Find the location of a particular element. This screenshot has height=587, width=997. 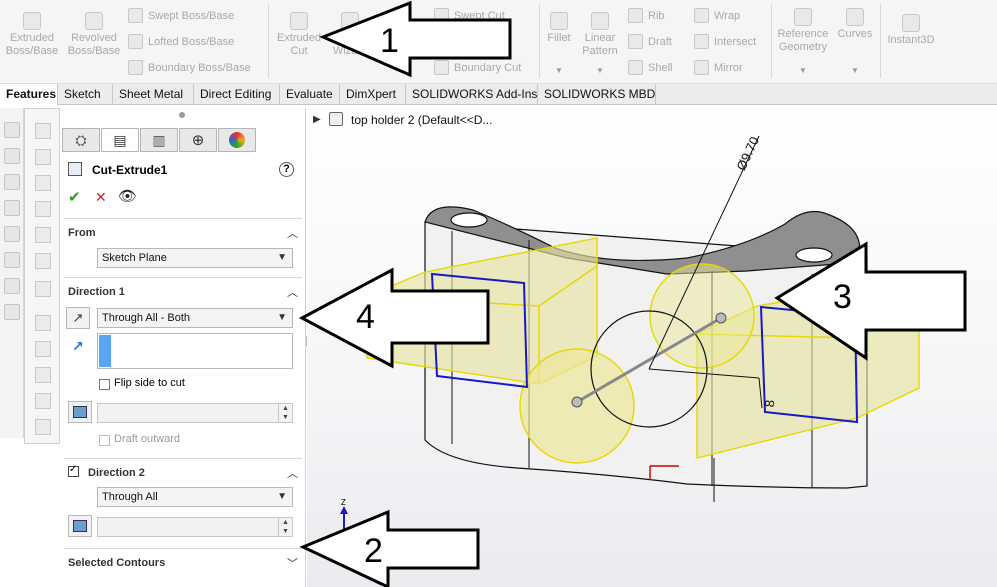

draft-angle-spinner: ▲ ▼ is located at coordinates (195, 413).